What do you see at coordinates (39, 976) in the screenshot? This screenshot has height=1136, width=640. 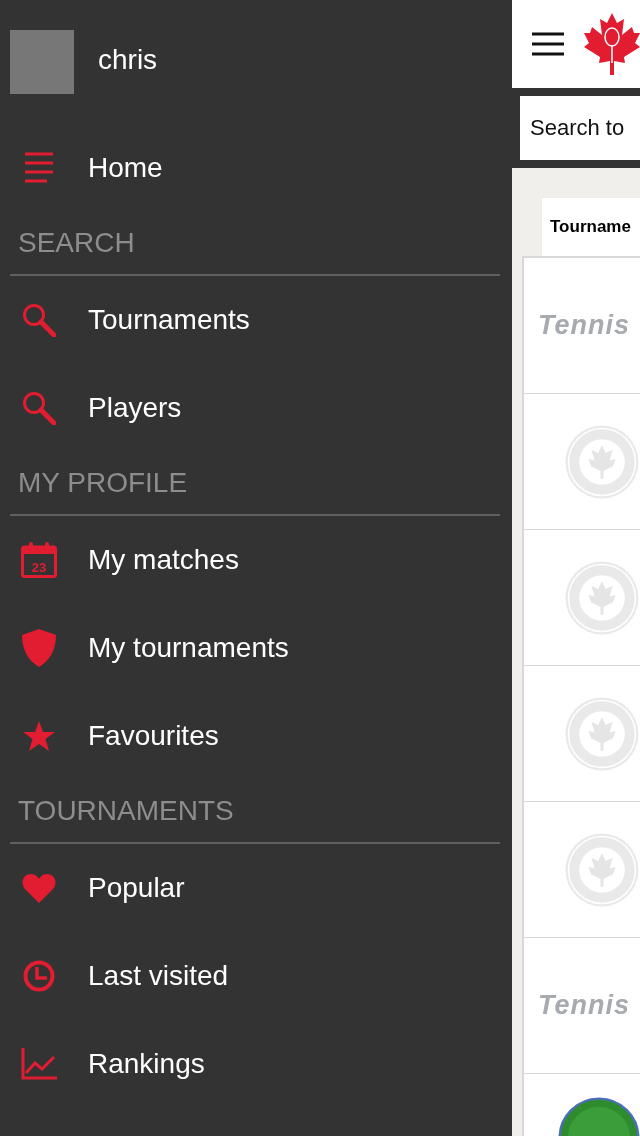 I see `clock-icon` at bounding box center [39, 976].